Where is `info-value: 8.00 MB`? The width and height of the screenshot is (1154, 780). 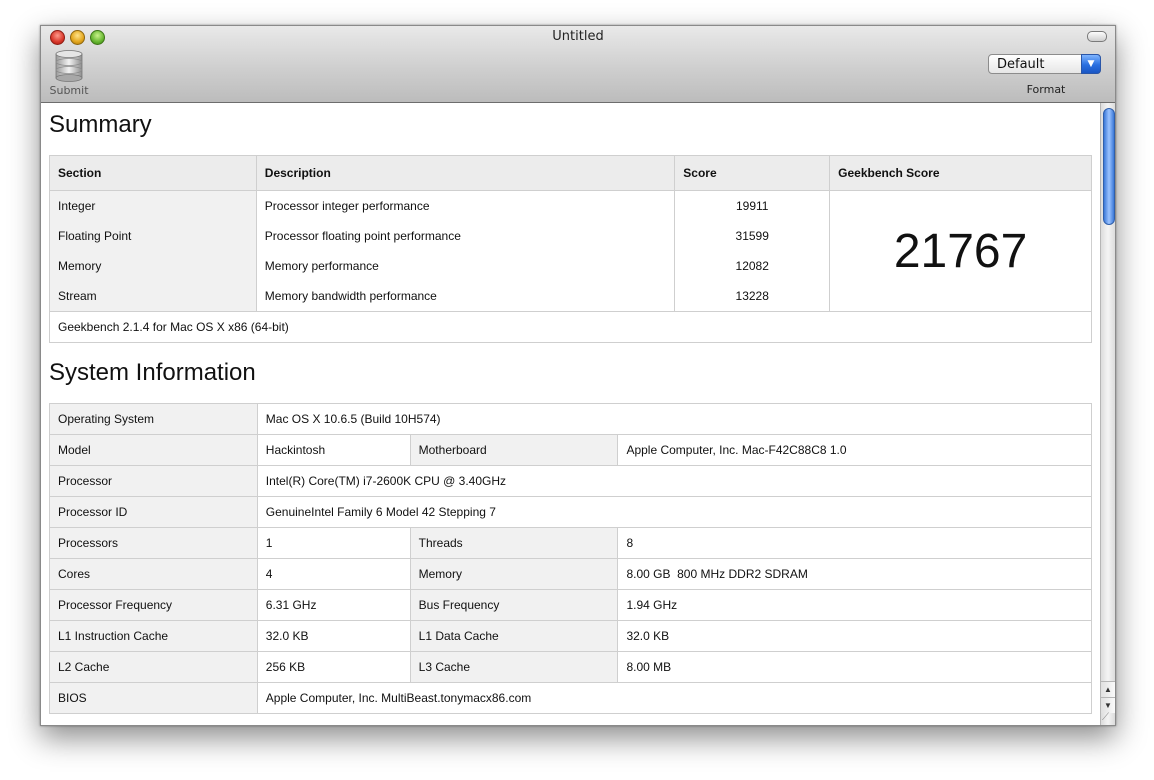
info-value: 8.00 MB is located at coordinates (854, 667).